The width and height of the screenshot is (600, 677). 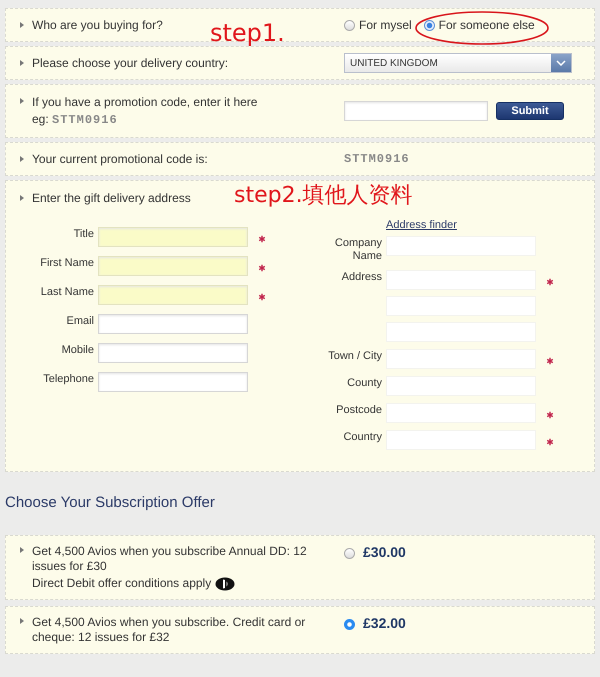 I want to click on question-label: If you have a promotion code, enter it here, so click(x=145, y=102).